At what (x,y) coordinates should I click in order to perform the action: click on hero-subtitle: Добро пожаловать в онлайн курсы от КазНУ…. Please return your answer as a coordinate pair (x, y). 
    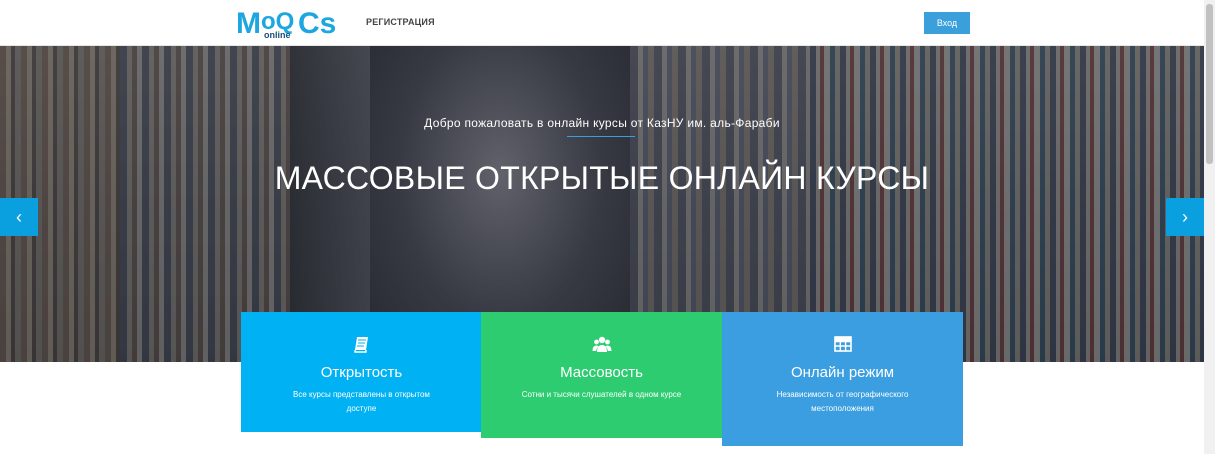
    Looking at the image, I should click on (602, 123).